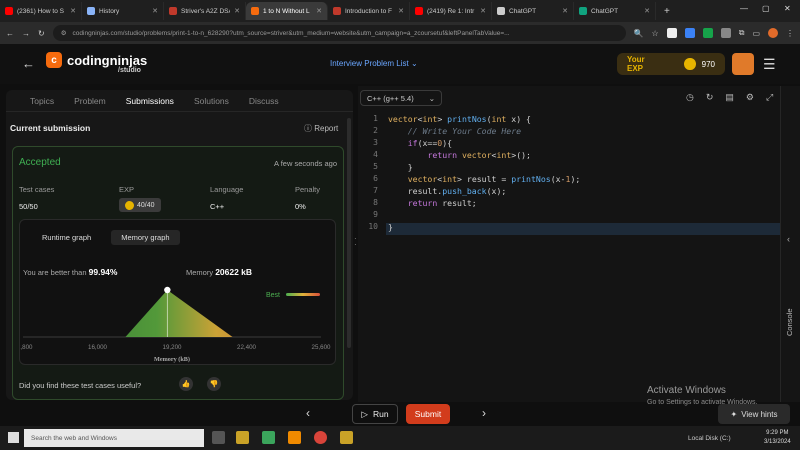  Describe the element at coordinates (690, 97) in the screenshot. I see `timer-icon: ◷` at that location.